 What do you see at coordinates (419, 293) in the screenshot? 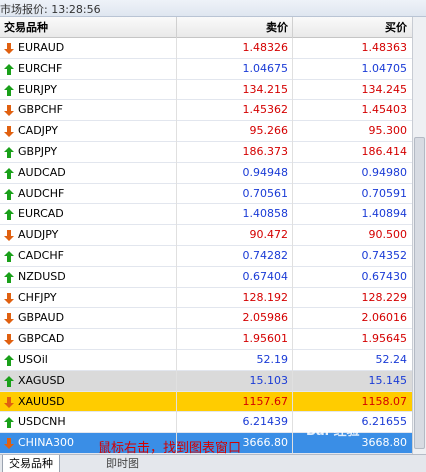
I see `scrollbar-thumb` at bounding box center [419, 293].